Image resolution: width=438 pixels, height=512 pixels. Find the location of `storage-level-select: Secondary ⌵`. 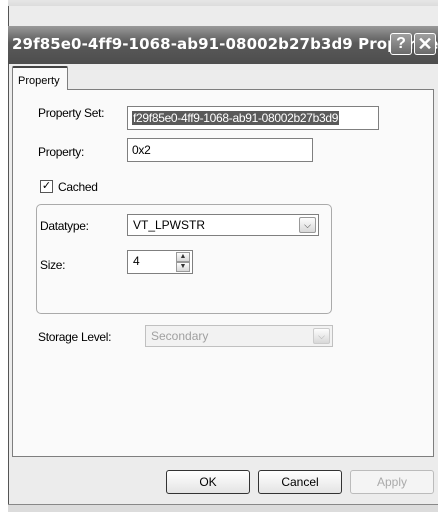

storage-level-select: Secondary ⌵ is located at coordinates (239, 336).